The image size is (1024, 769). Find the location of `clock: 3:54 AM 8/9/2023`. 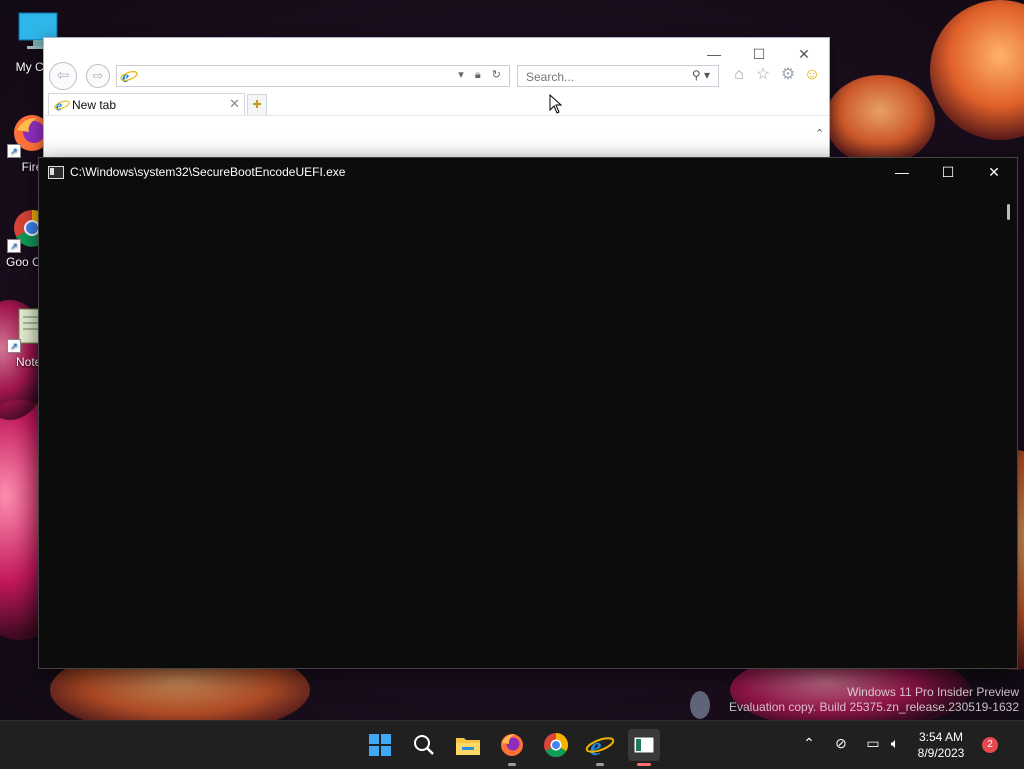

clock: 3:54 AM 8/9/2023 is located at coordinates (941, 745).